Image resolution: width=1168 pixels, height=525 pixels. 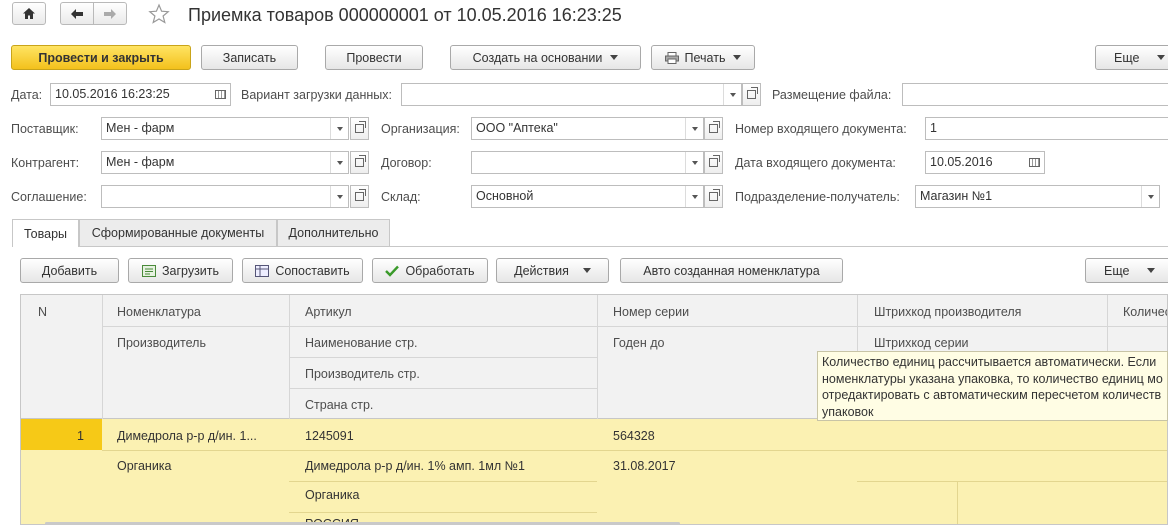 What do you see at coordinates (651, 312) in the screenshot?
I see `header-series: Номер серии` at bounding box center [651, 312].